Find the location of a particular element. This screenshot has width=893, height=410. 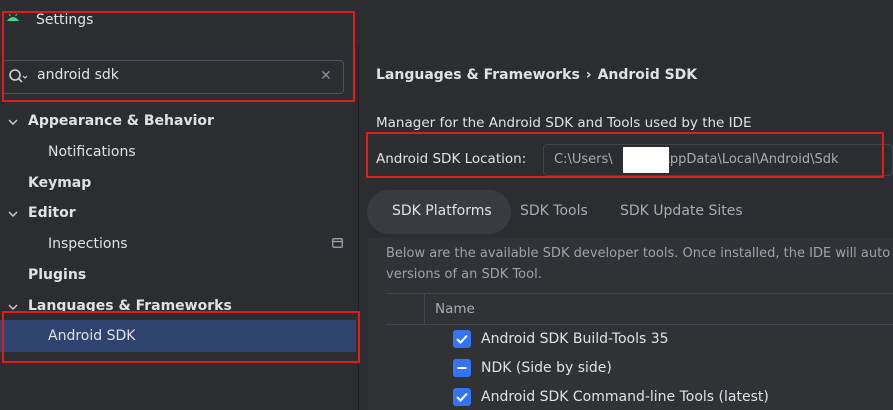

sdk-path-prefix: C:\Users\ is located at coordinates (583, 159).